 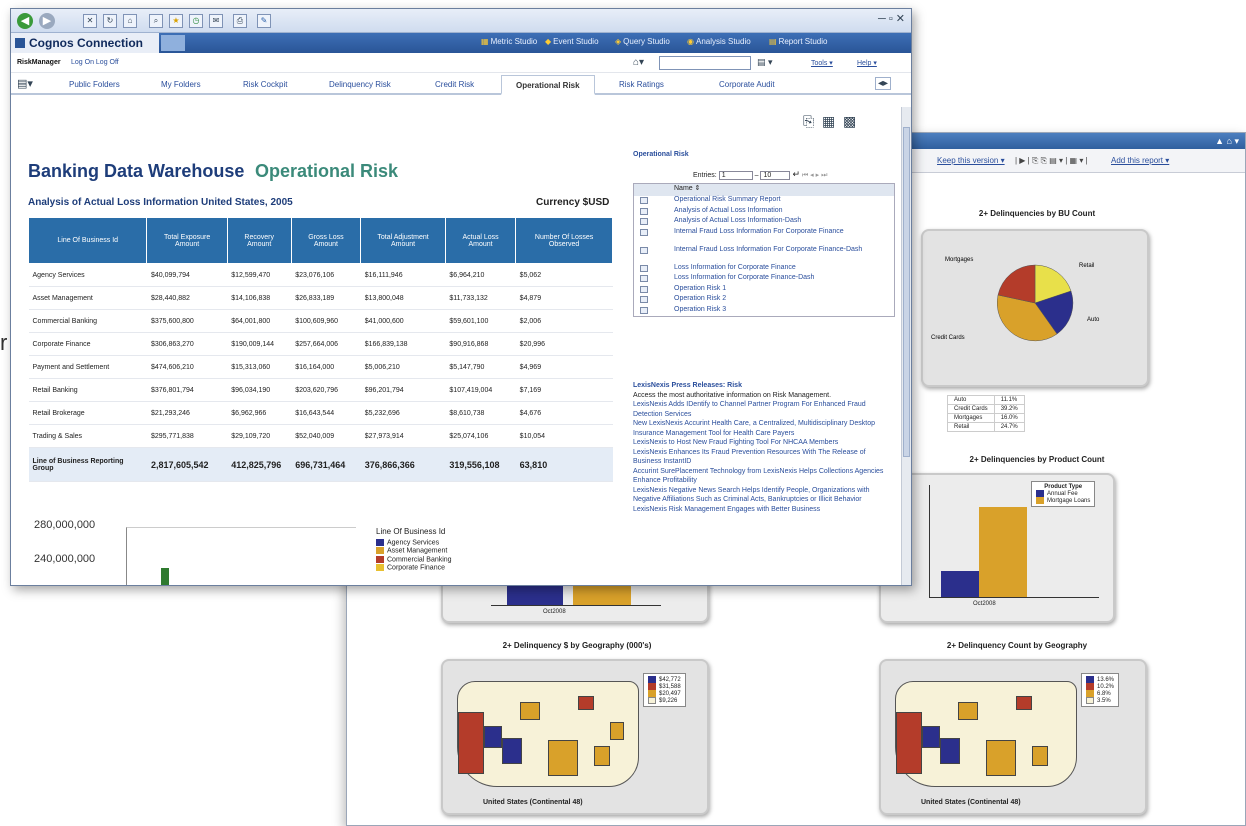 What do you see at coordinates (765, 62) in the screenshot?
I see `search-options-icon: ▤ ▾` at bounding box center [765, 62].